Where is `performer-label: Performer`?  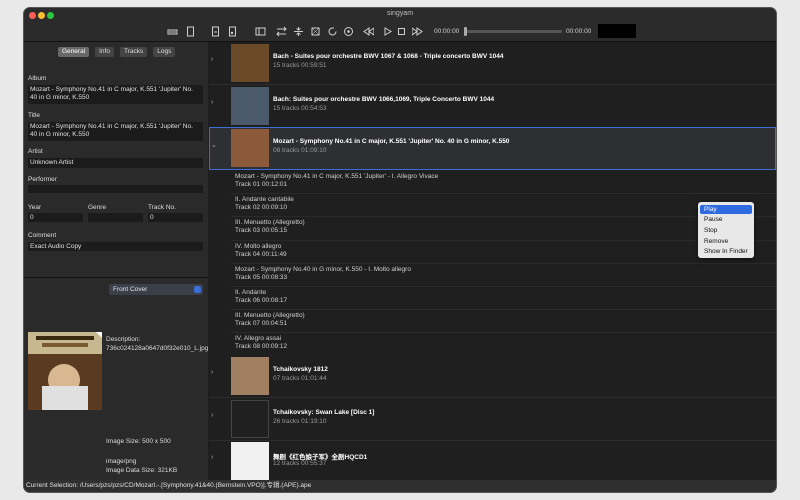
performer-label: Performer is located at coordinates (42, 179).